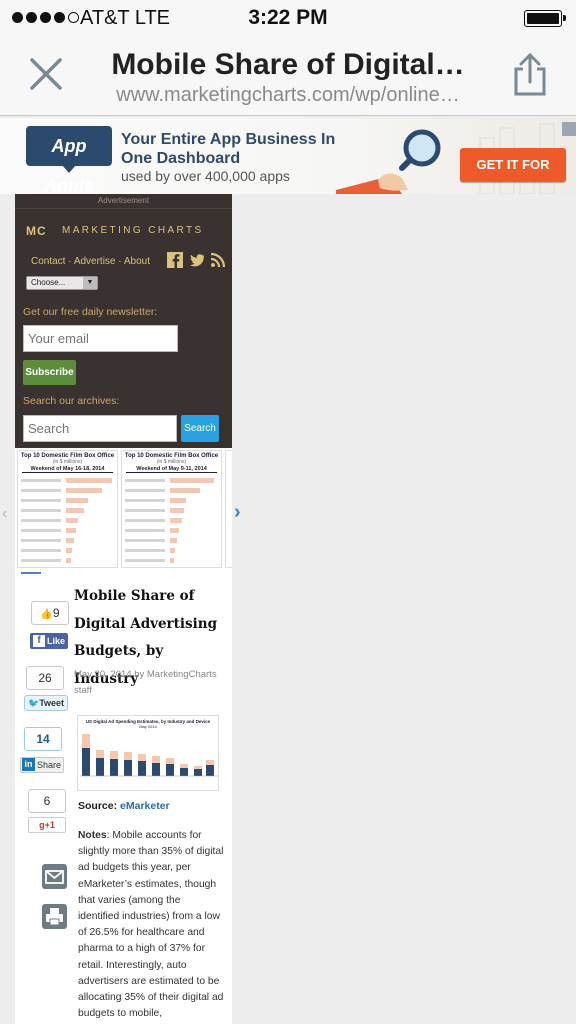 Image resolution: width=576 pixels, height=1024 pixels. I want to click on source-link: eMarketer, so click(145, 806).